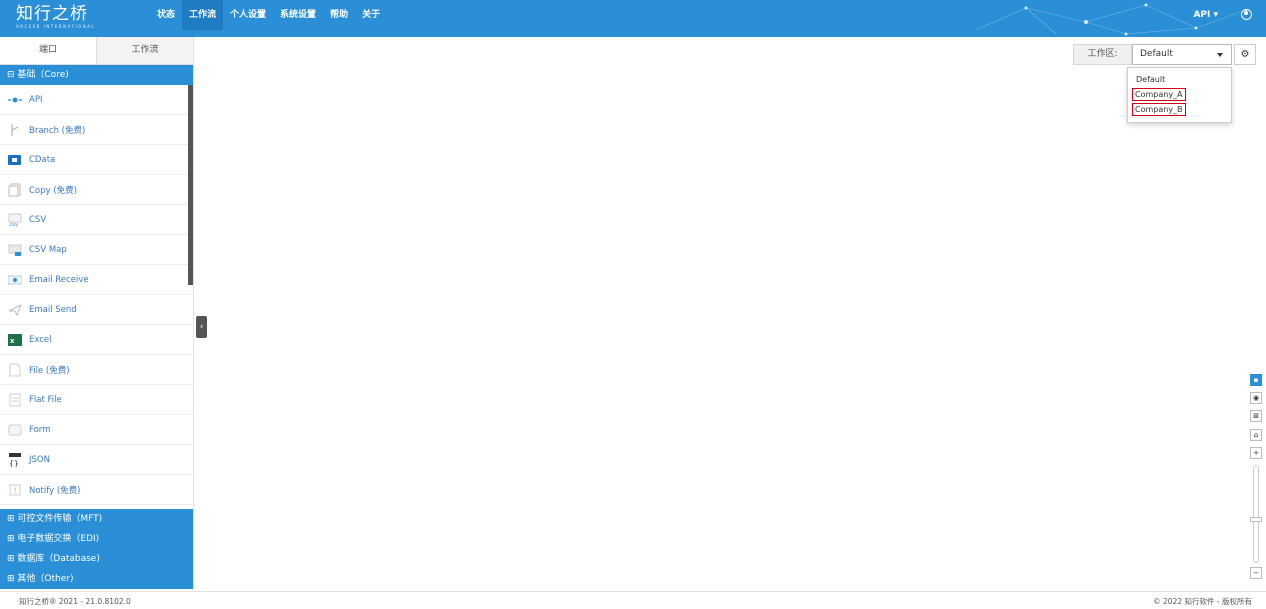 This screenshot has width=1266, height=609. What do you see at coordinates (48, 249) in the screenshot?
I see `connector-label: CSV Map` at bounding box center [48, 249].